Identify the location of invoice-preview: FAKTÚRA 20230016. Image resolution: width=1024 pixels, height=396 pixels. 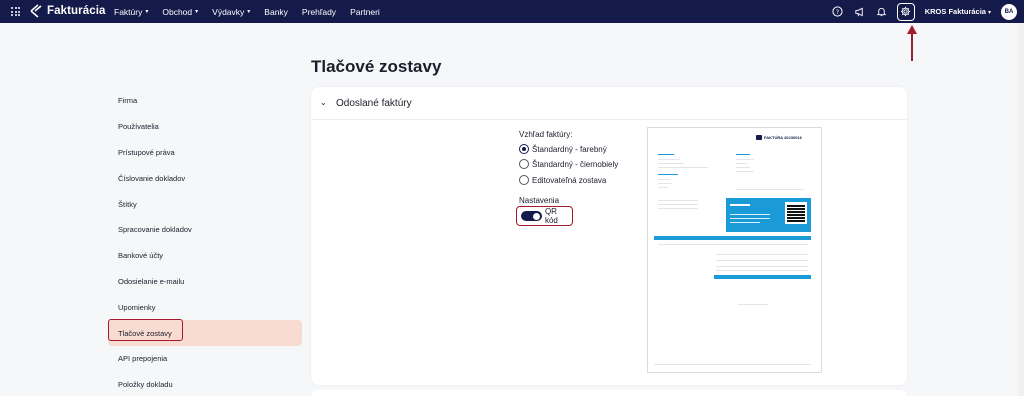
(734, 250).